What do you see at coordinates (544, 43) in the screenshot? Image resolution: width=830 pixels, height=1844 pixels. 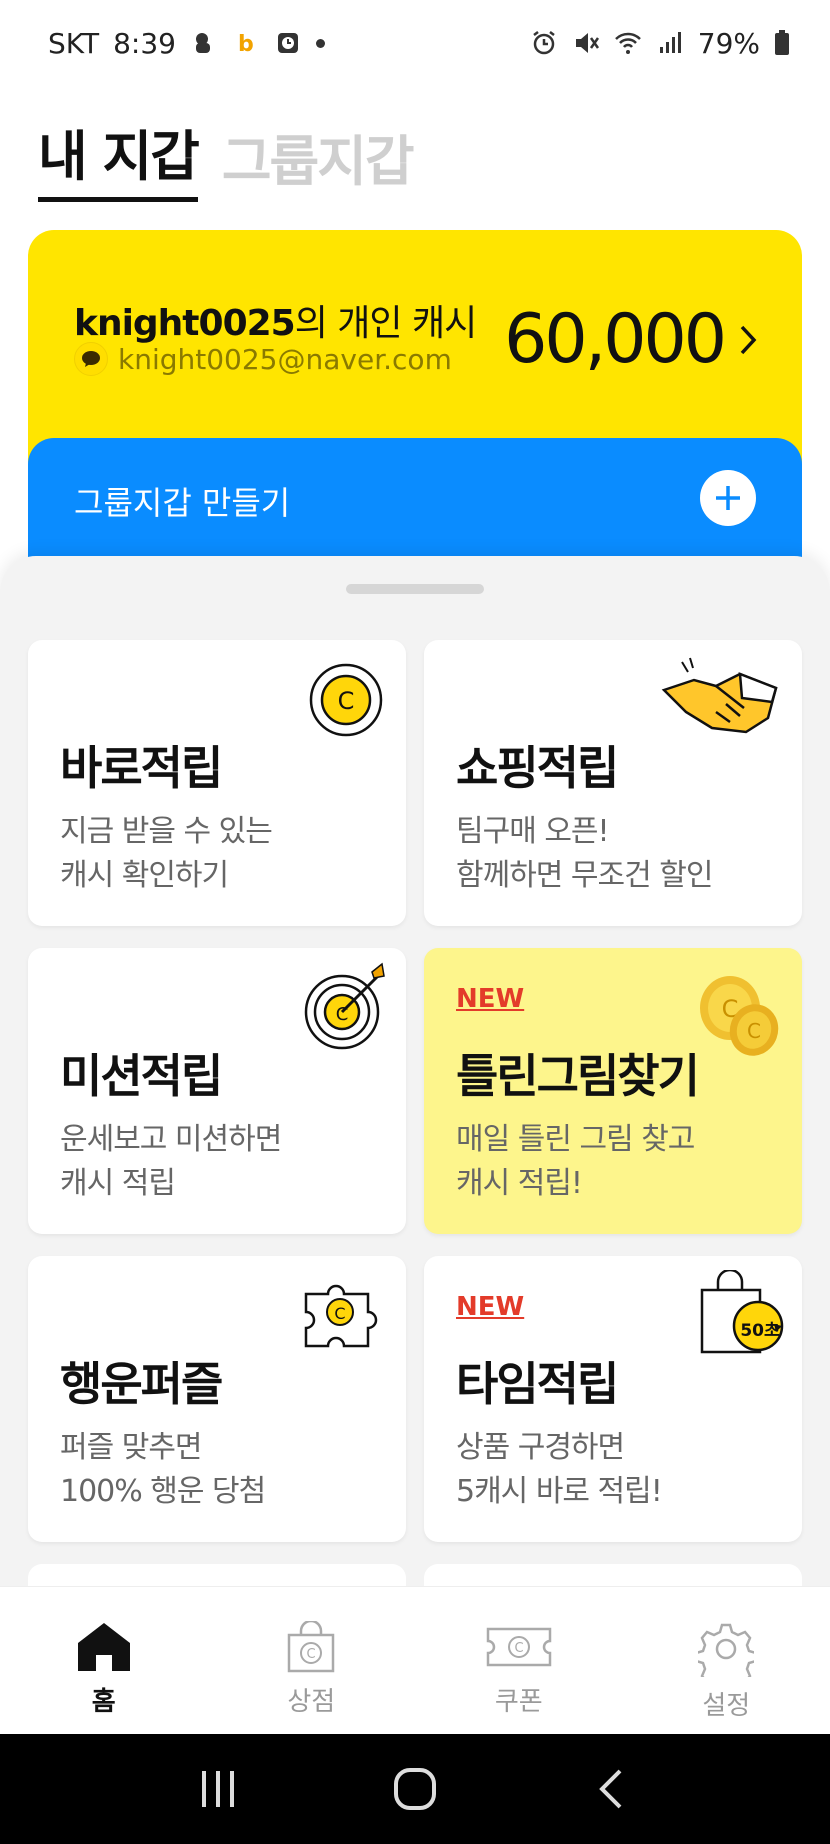 I see `alarm-icon` at bounding box center [544, 43].